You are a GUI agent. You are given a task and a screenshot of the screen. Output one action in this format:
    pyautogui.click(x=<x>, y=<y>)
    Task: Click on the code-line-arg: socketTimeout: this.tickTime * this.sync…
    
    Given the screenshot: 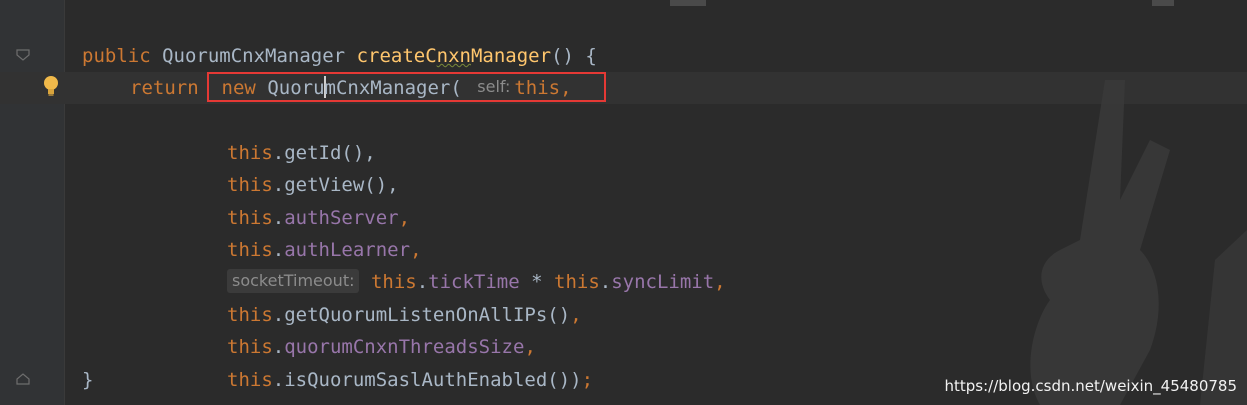 What is the action you would take?
    pyautogui.click(x=476, y=282)
    